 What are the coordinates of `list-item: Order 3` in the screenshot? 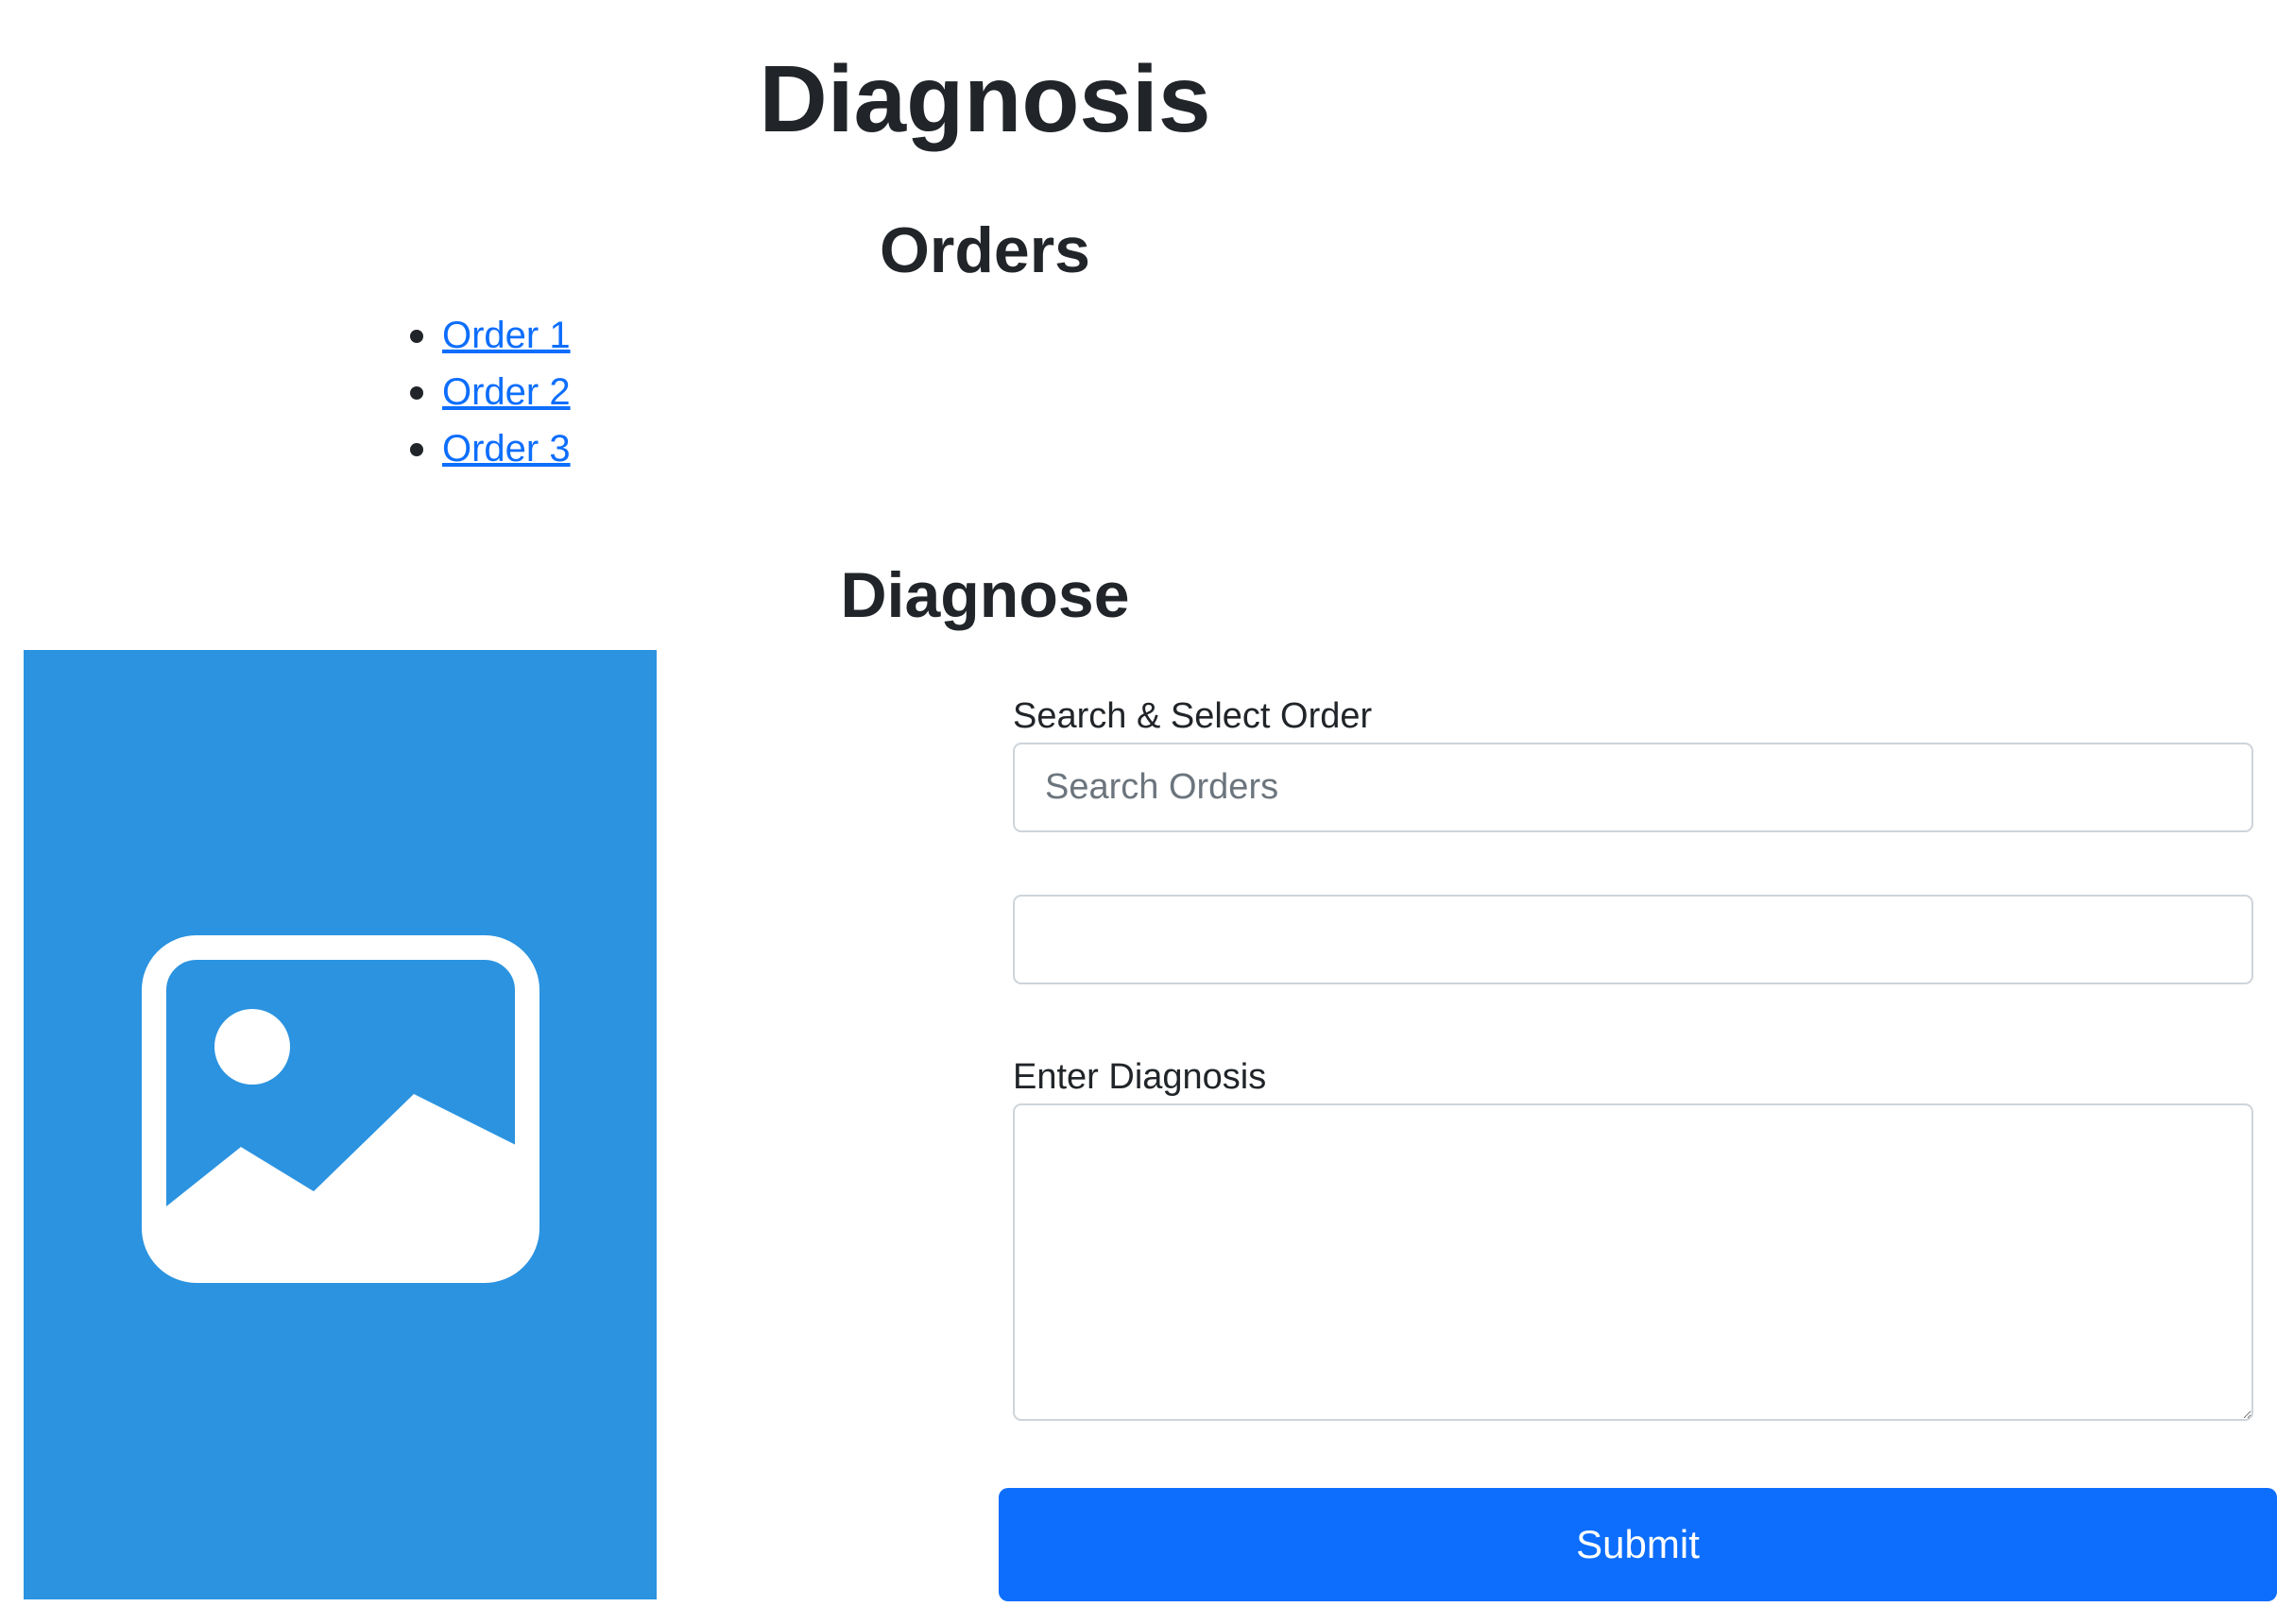 It's located at (484, 448).